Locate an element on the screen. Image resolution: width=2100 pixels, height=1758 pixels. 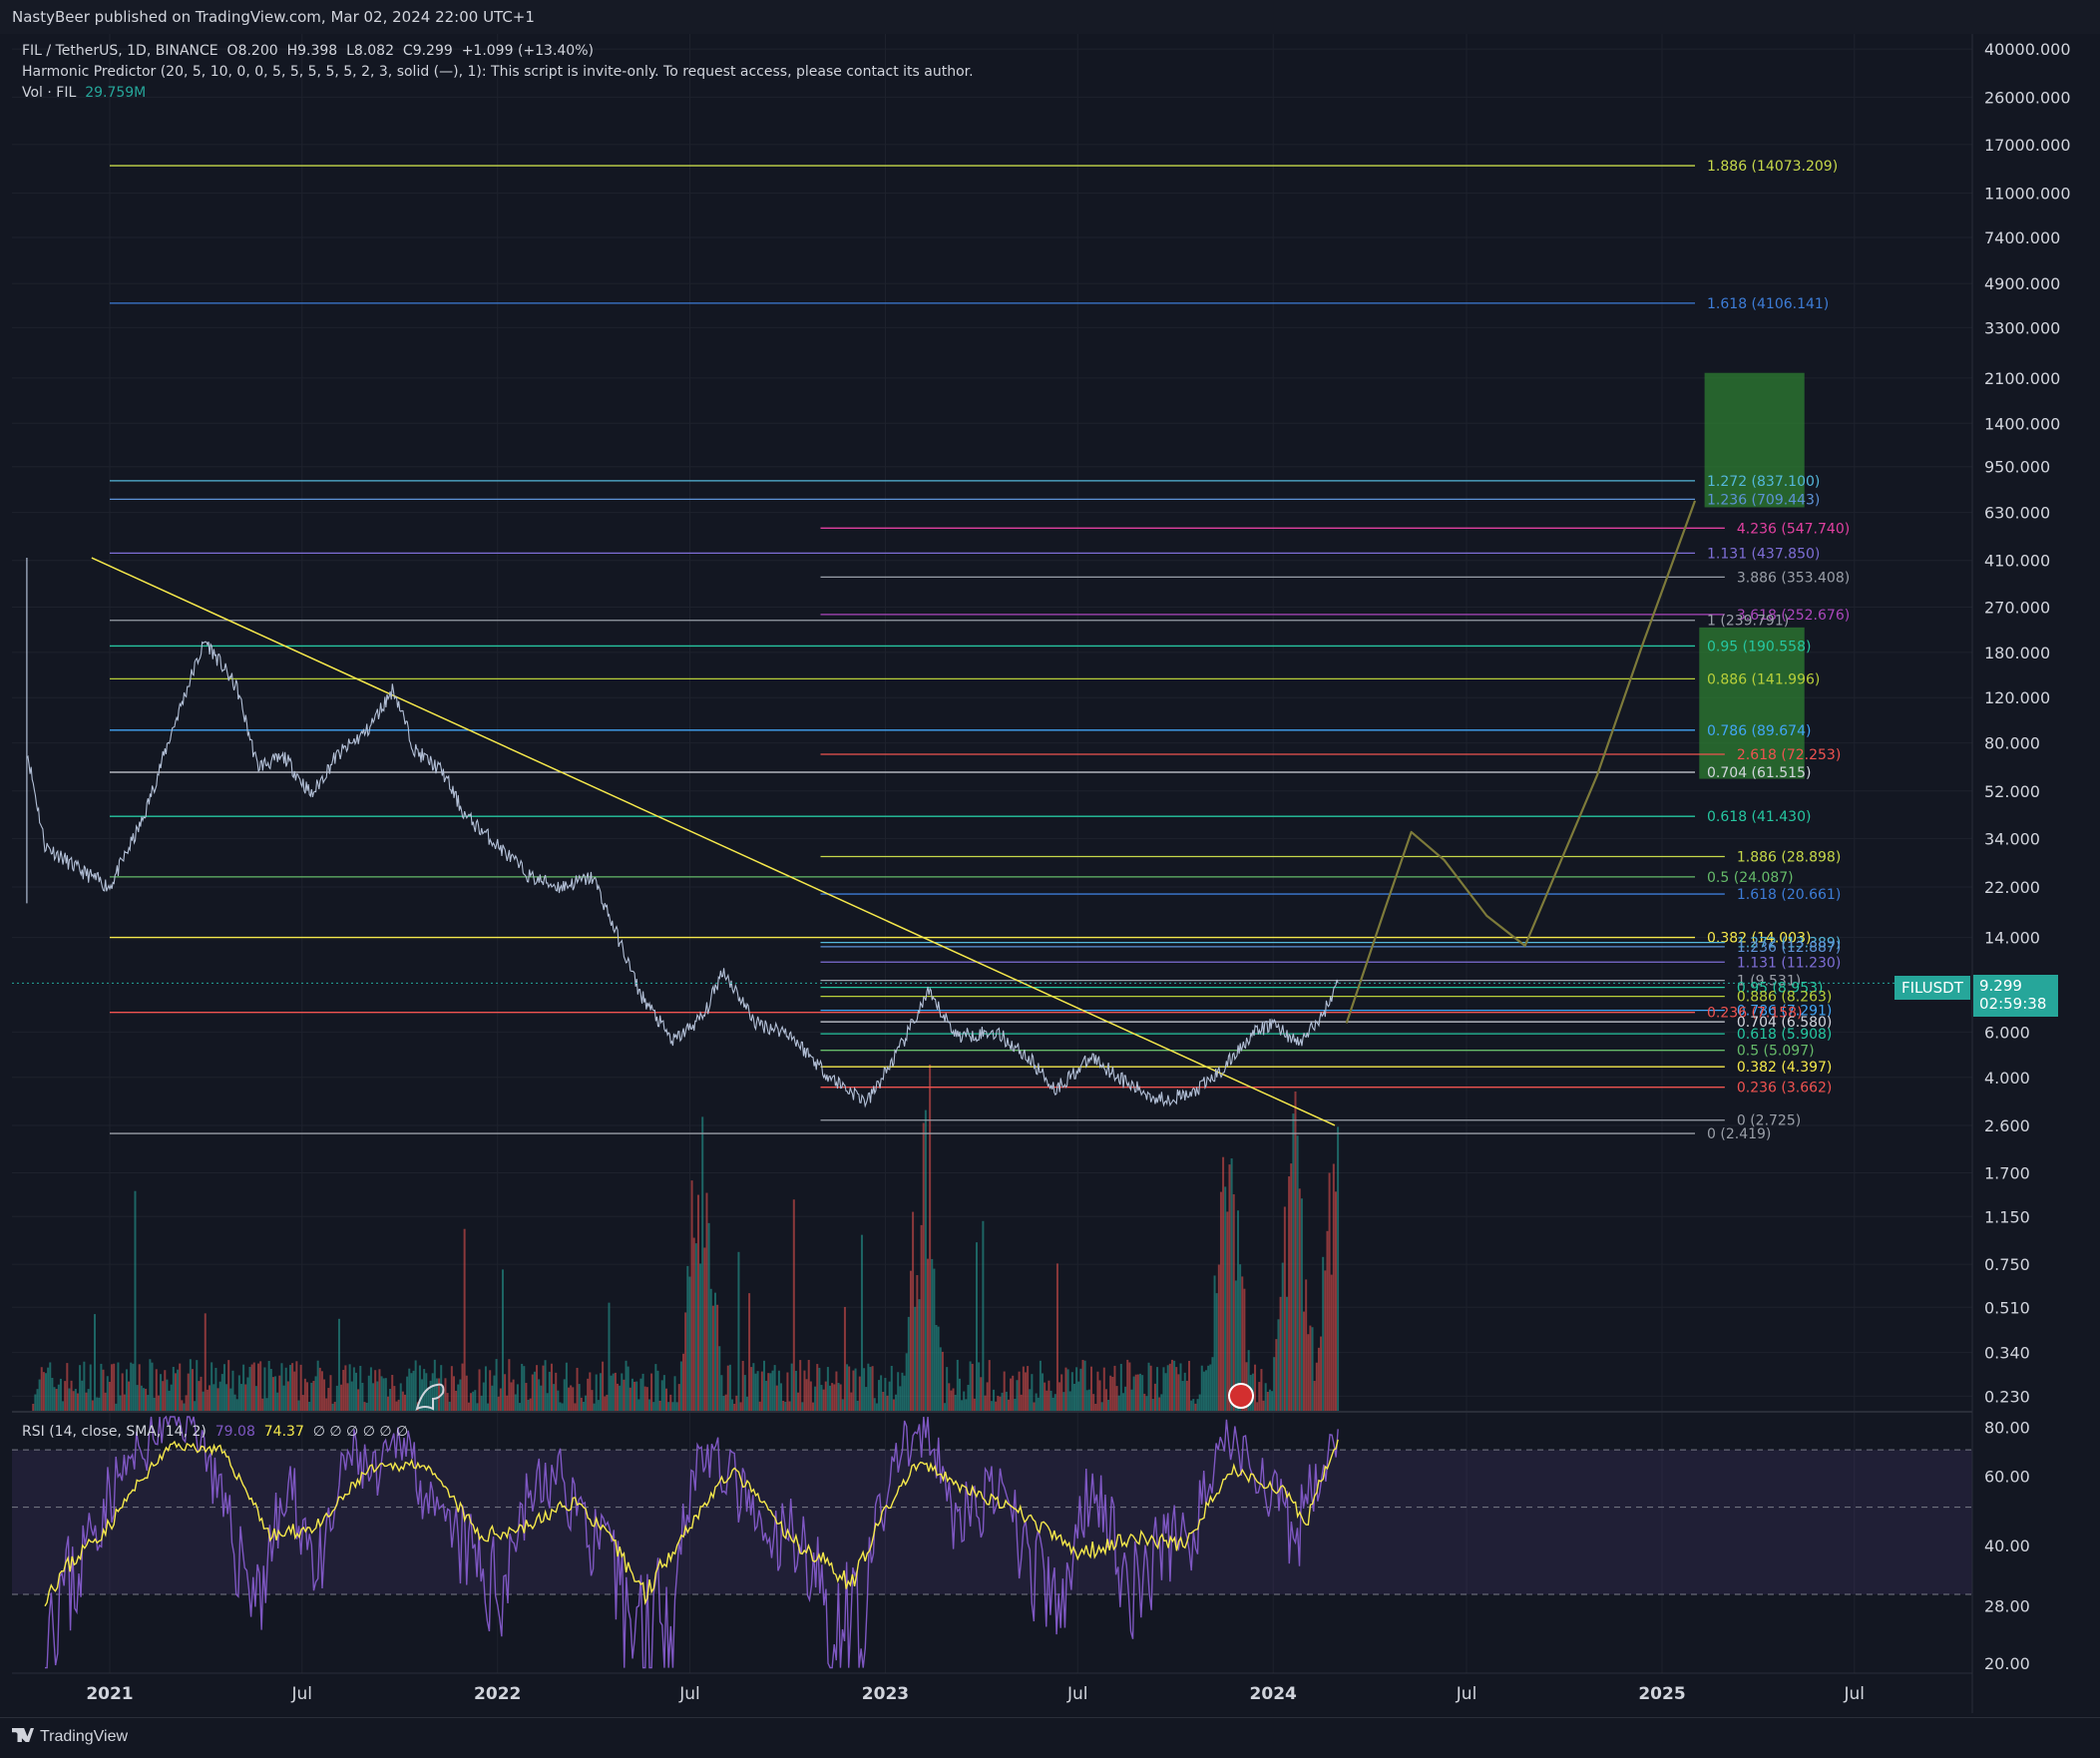
legend-symbol: FIL / TetherUS, 1D, BINANCE is located at coordinates (120, 51).